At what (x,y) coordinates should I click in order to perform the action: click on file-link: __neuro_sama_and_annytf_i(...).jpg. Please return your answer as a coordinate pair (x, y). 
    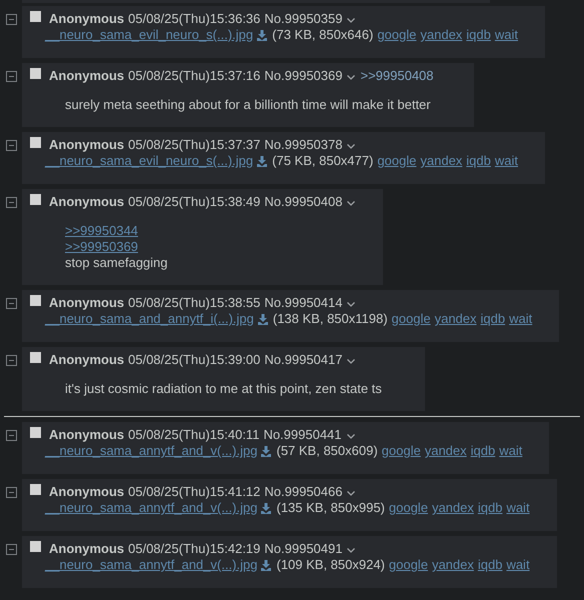
    Looking at the image, I should click on (149, 319).